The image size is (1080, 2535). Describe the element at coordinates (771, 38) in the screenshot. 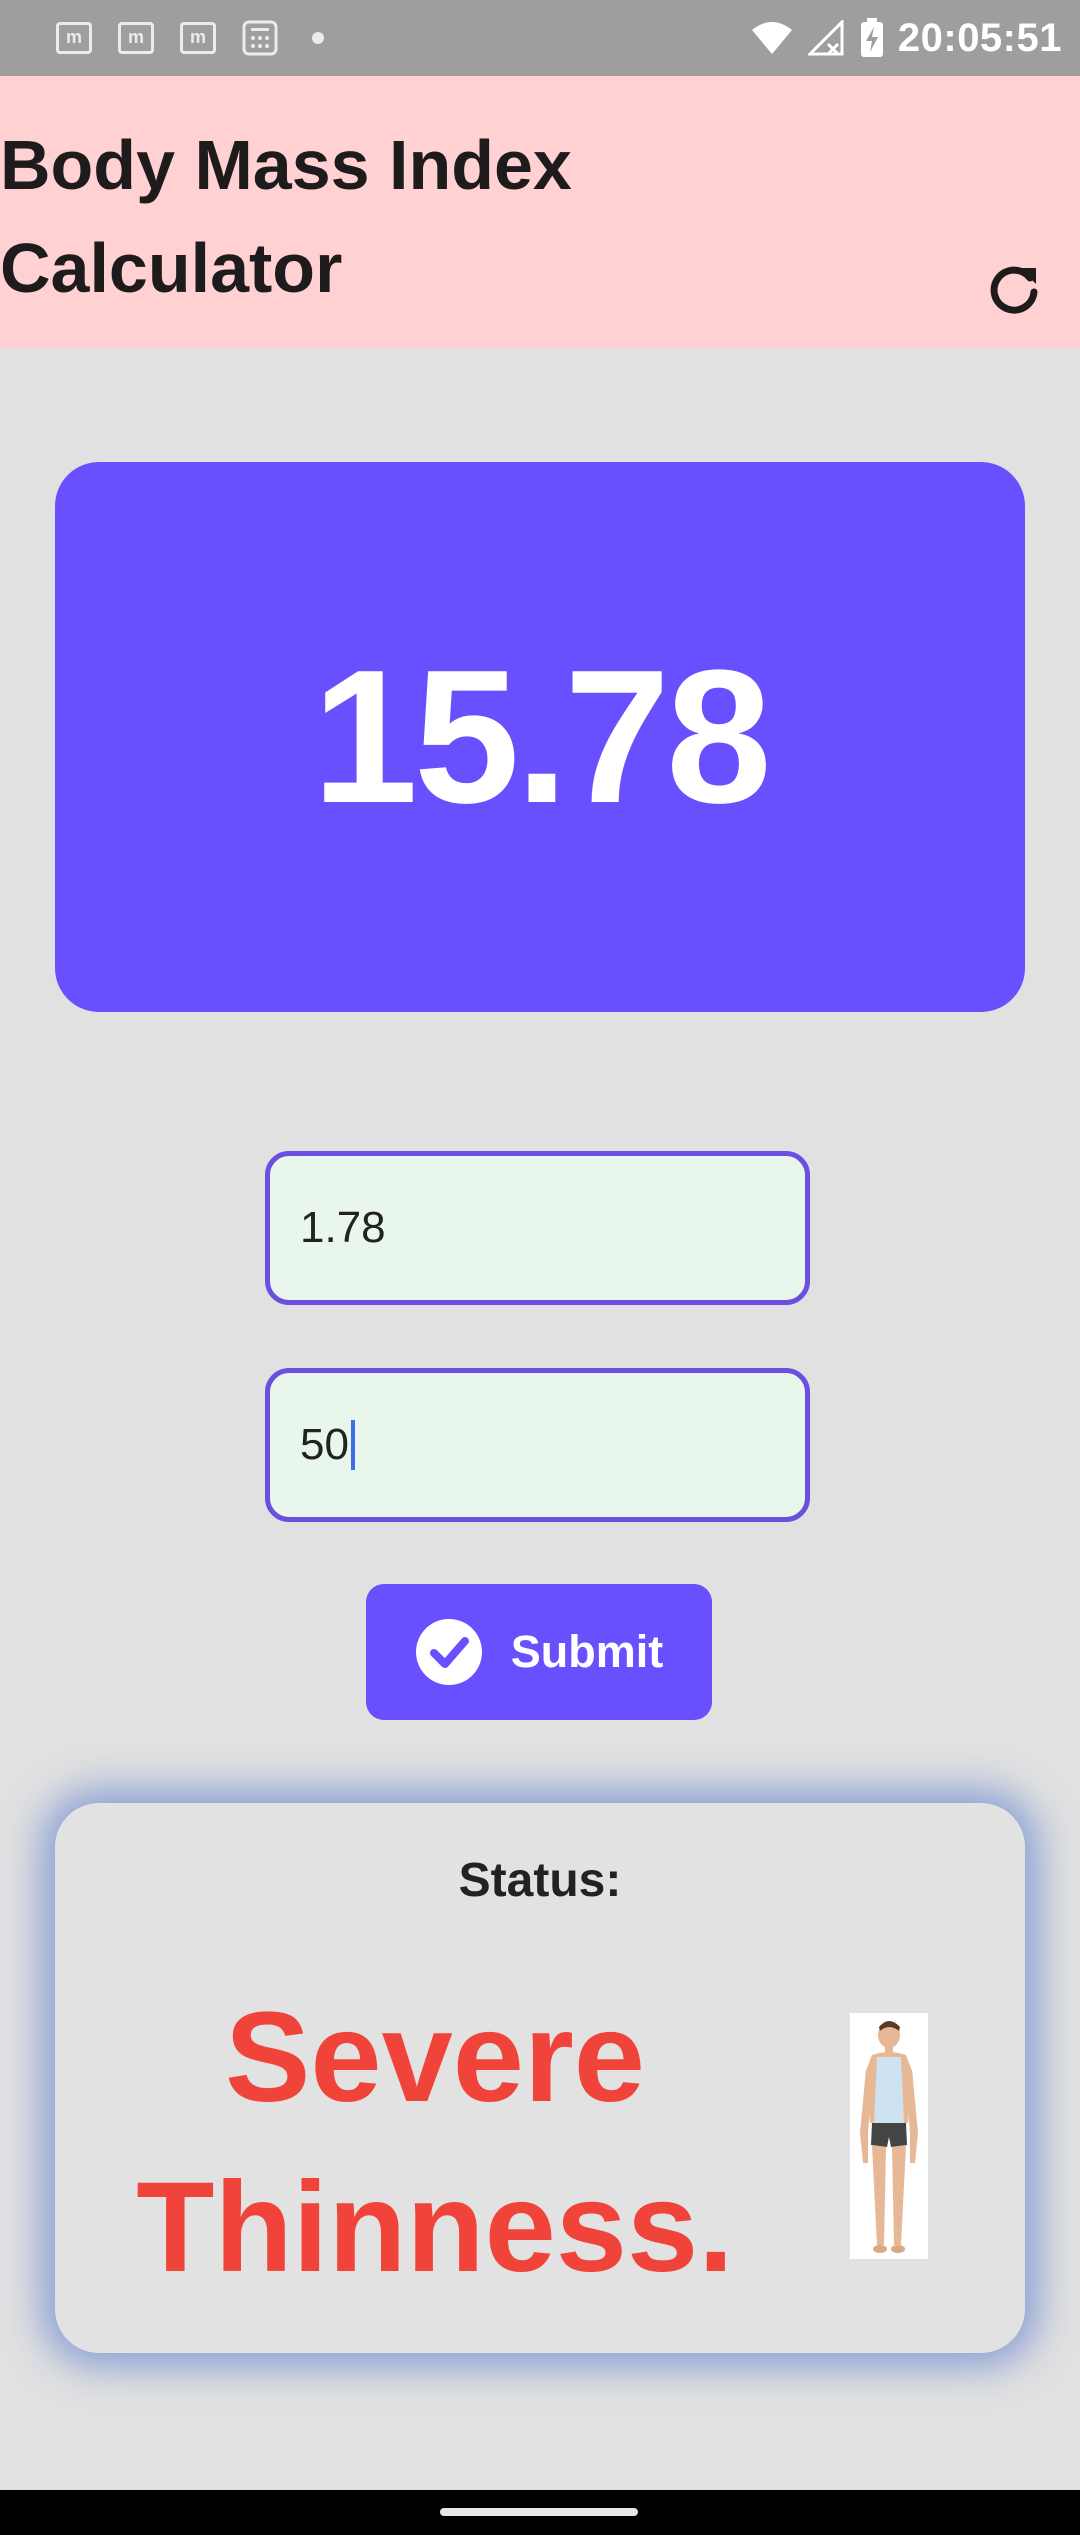

I see `wifi-icon` at that location.